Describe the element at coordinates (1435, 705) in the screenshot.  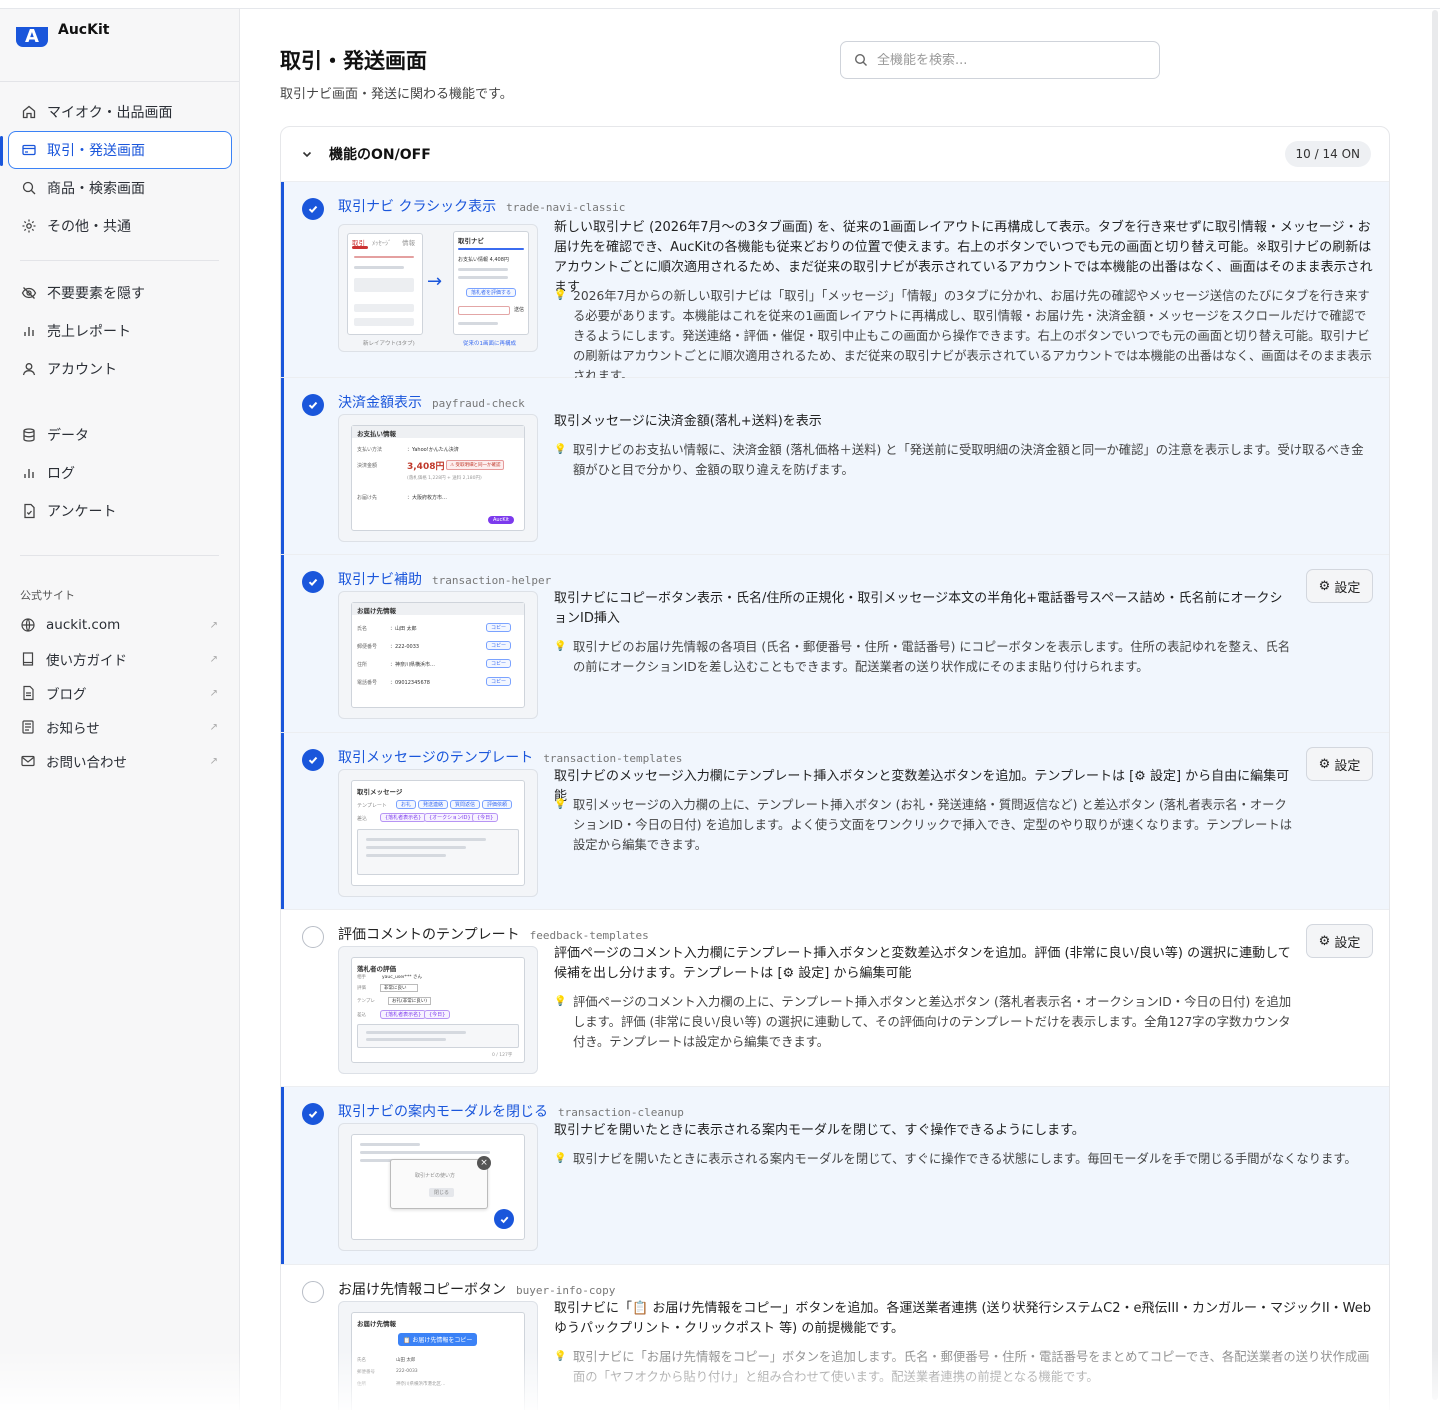
I see `scrollbar` at that location.